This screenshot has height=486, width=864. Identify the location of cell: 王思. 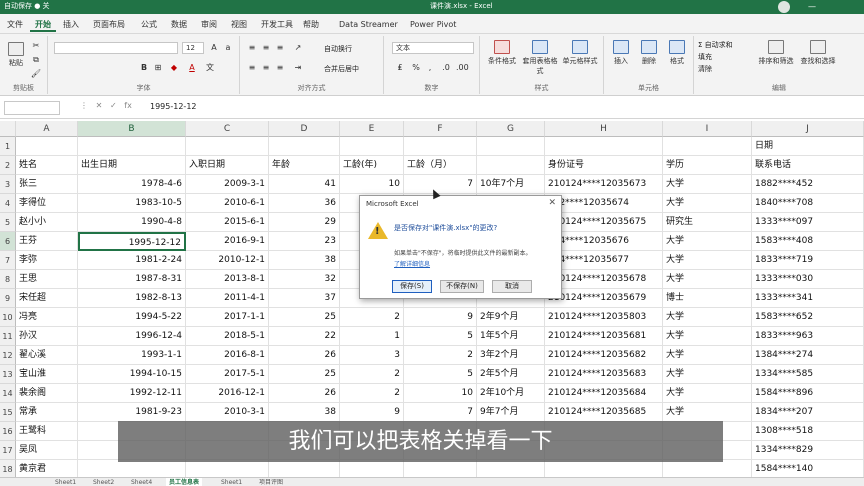
(47, 279).